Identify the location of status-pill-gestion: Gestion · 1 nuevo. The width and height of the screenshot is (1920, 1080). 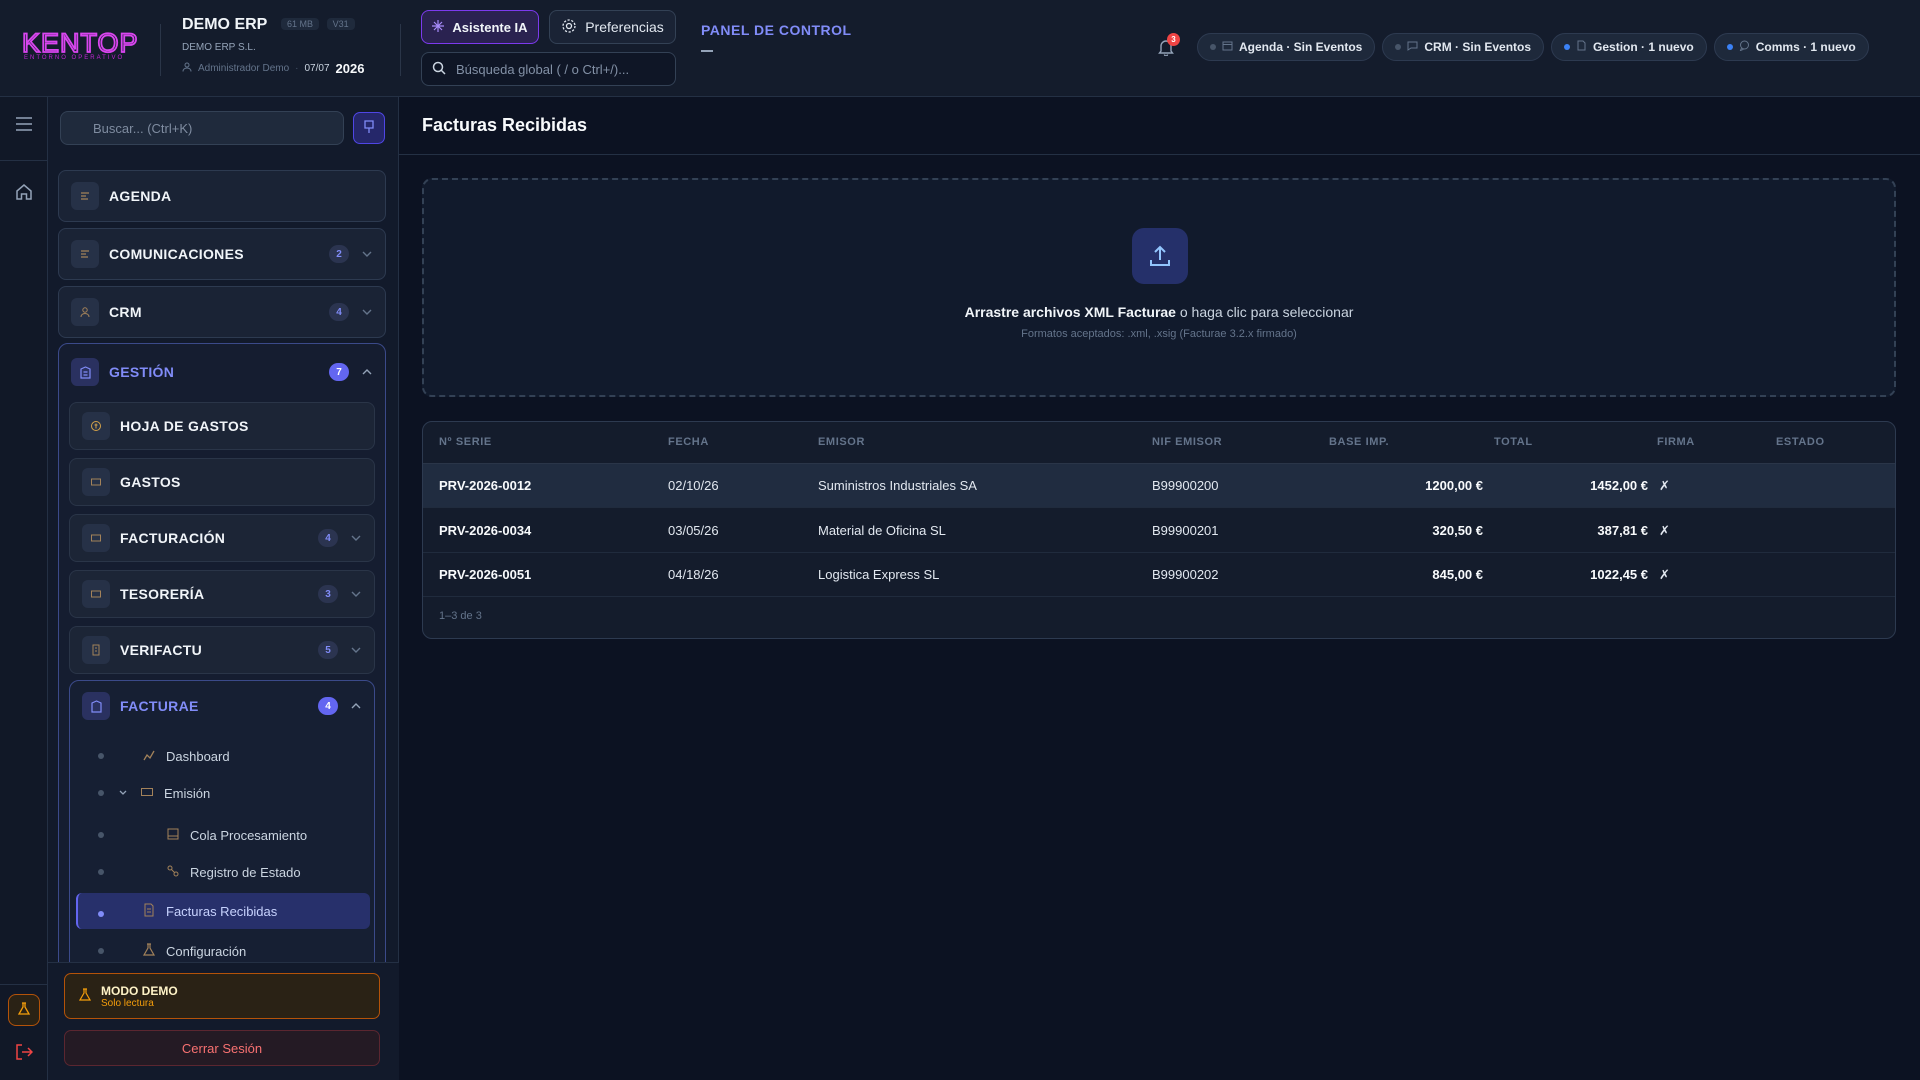
(1629, 47).